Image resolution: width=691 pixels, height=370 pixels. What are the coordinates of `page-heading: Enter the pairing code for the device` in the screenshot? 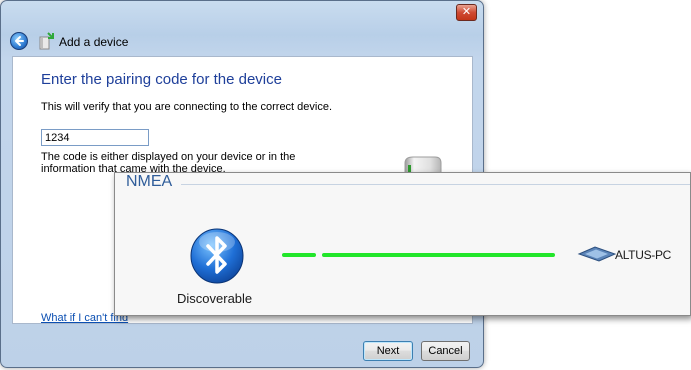 It's located at (161, 79).